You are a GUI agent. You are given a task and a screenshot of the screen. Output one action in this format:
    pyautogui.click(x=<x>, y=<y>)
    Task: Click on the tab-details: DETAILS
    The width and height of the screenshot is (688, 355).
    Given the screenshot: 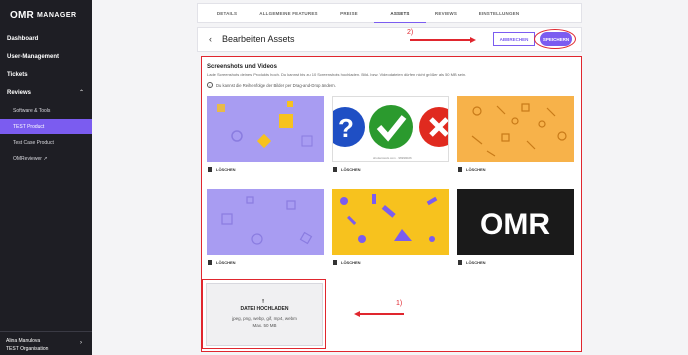 What is the action you would take?
    pyautogui.click(x=227, y=13)
    